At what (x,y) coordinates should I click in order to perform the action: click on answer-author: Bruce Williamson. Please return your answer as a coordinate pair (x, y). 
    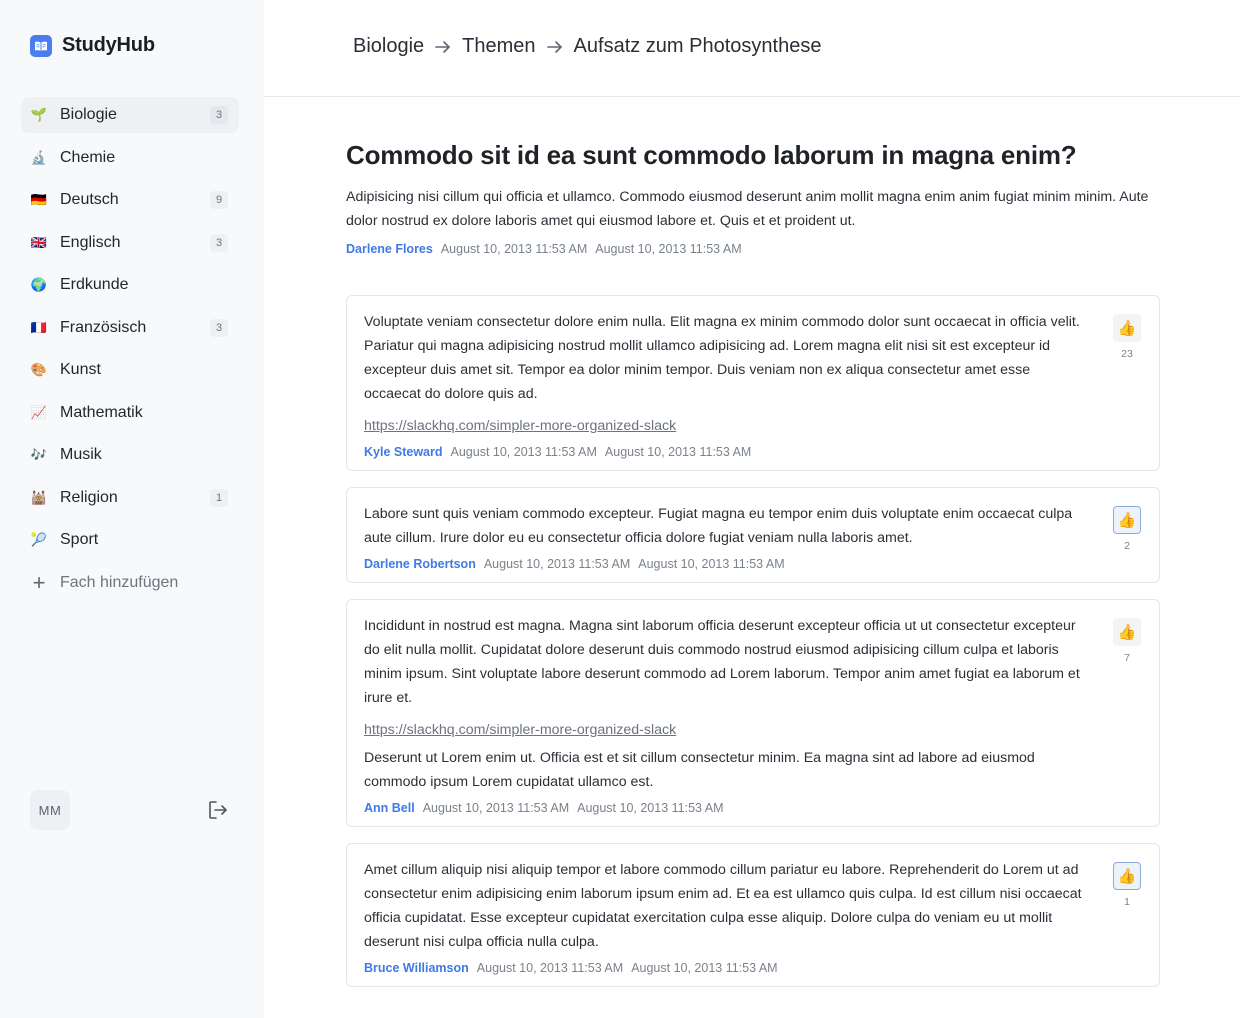
    Looking at the image, I should click on (416, 968).